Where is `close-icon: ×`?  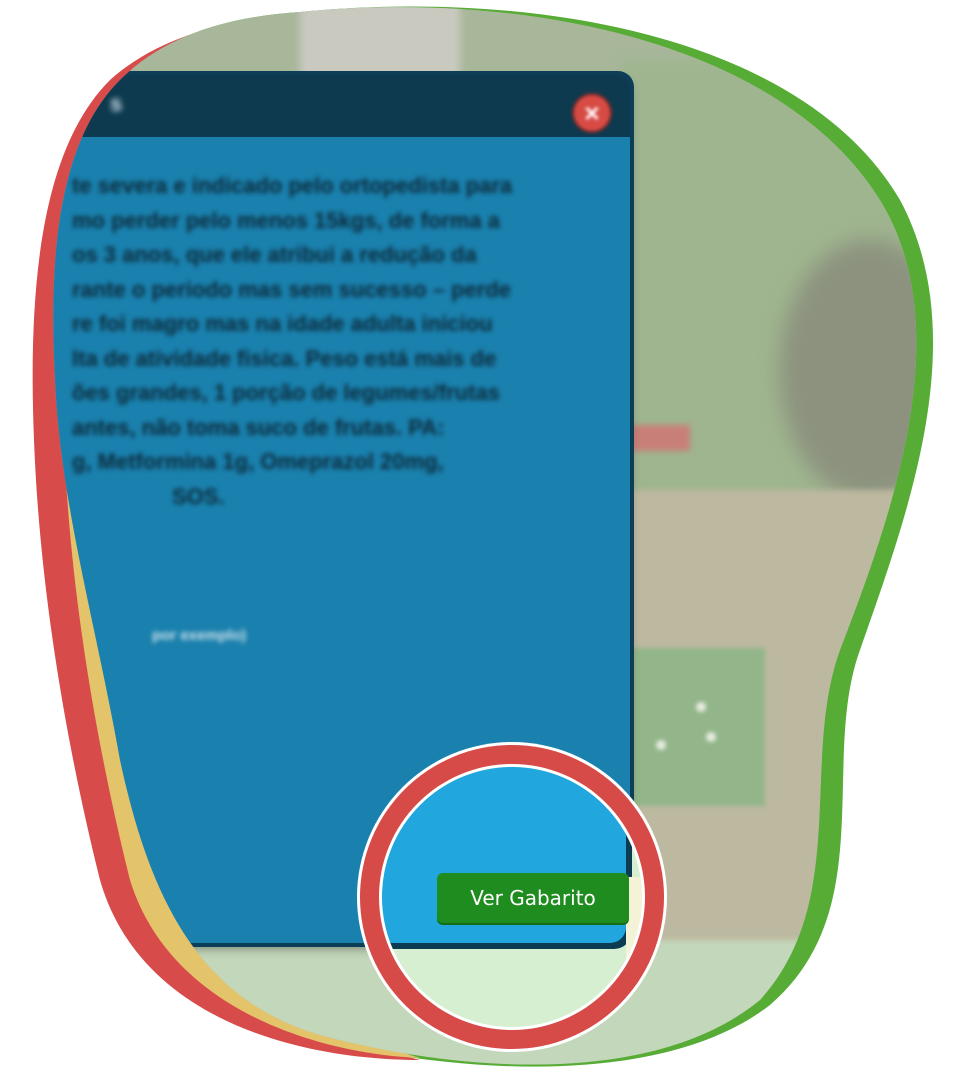
close-icon: × is located at coordinates (592, 112).